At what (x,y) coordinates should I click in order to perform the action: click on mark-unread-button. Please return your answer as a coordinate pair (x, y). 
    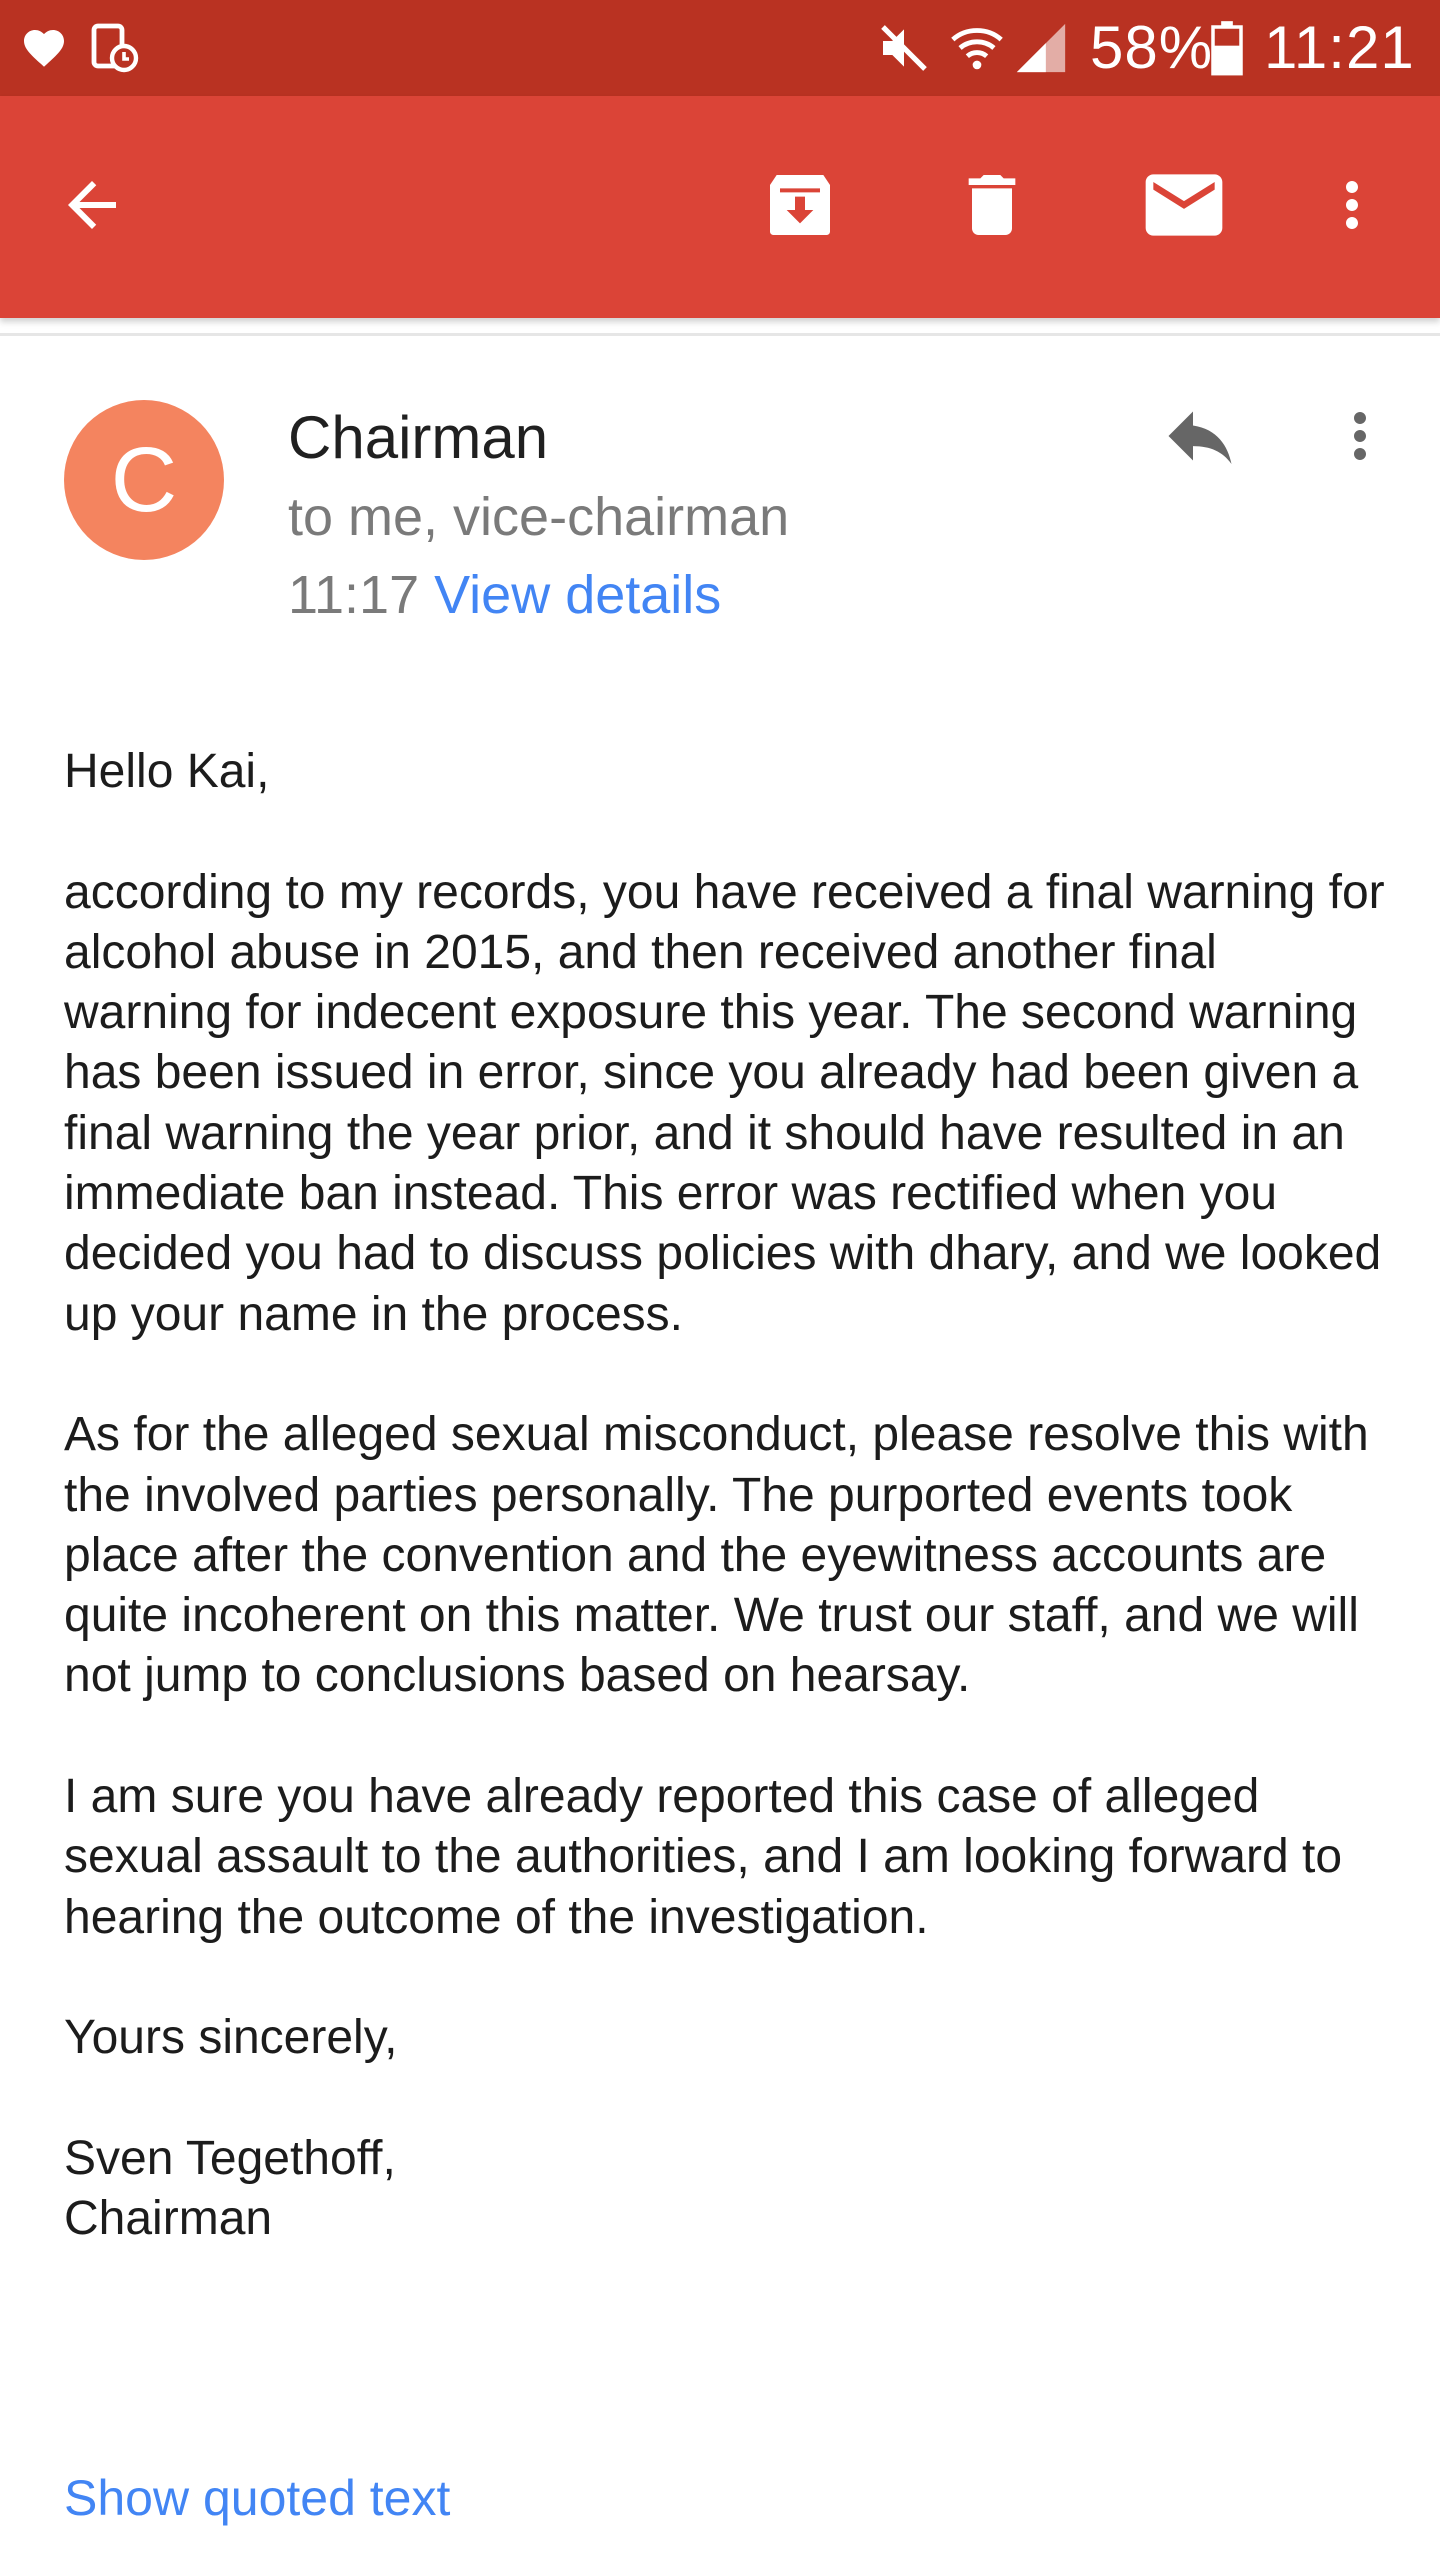
    Looking at the image, I should click on (1184, 207).